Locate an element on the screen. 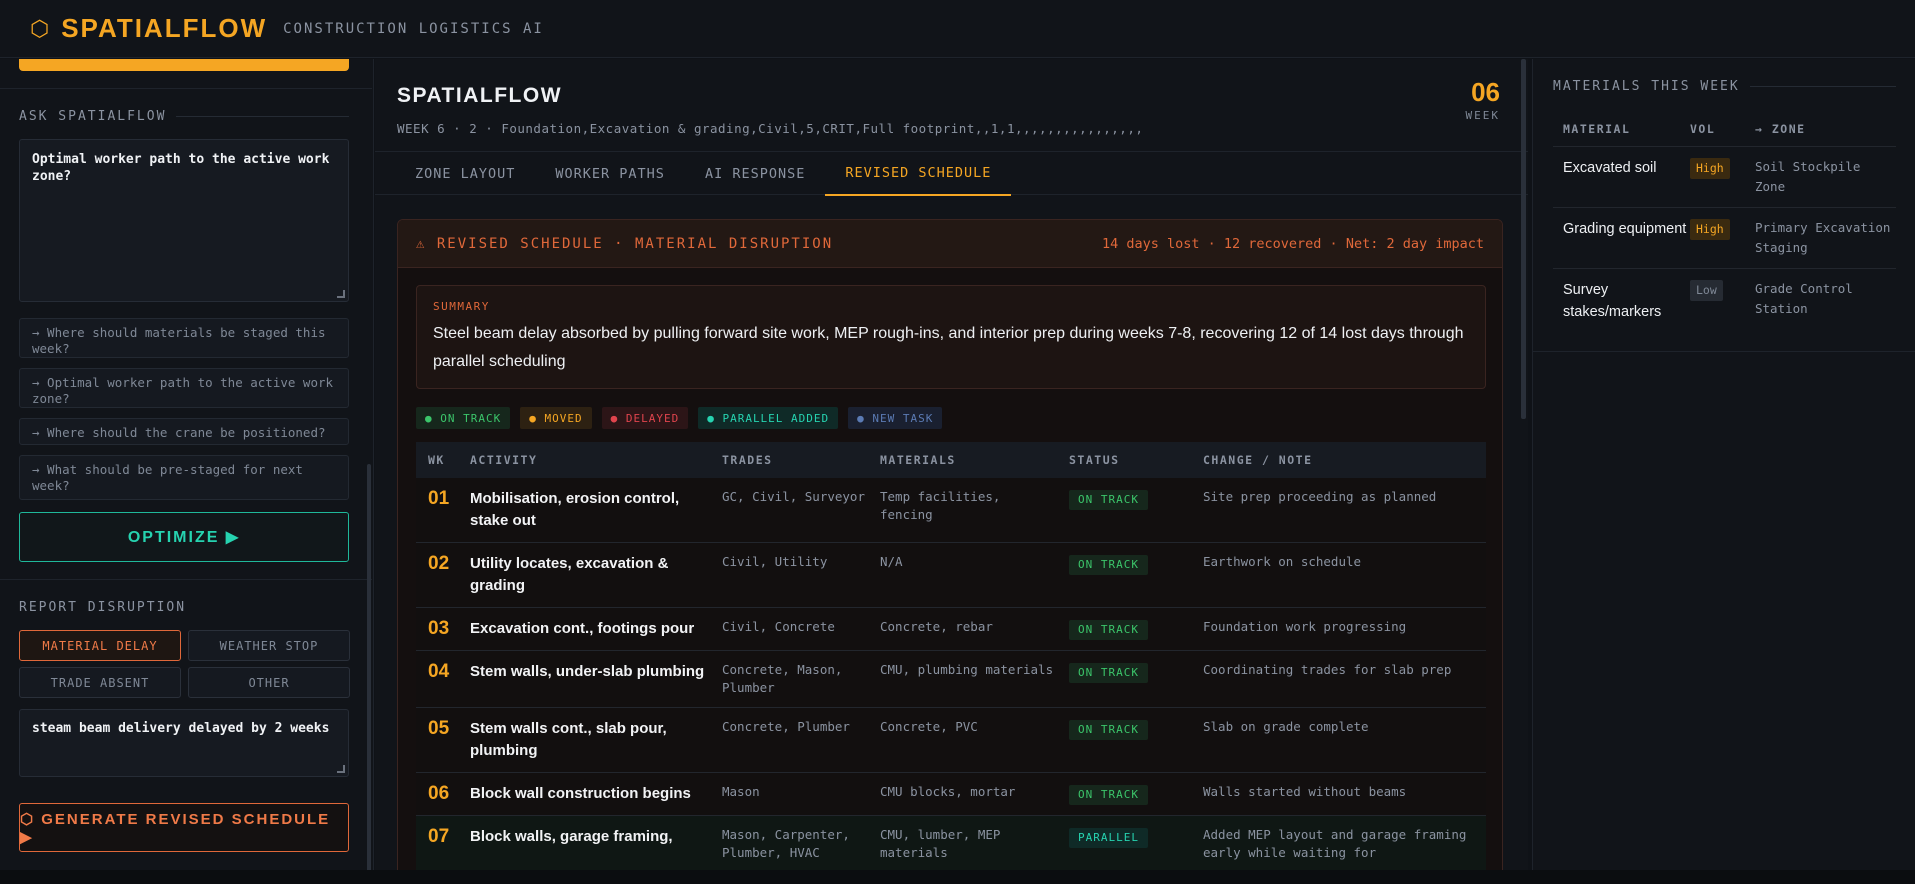  bottom-strip is located at coordinates (957, 877).